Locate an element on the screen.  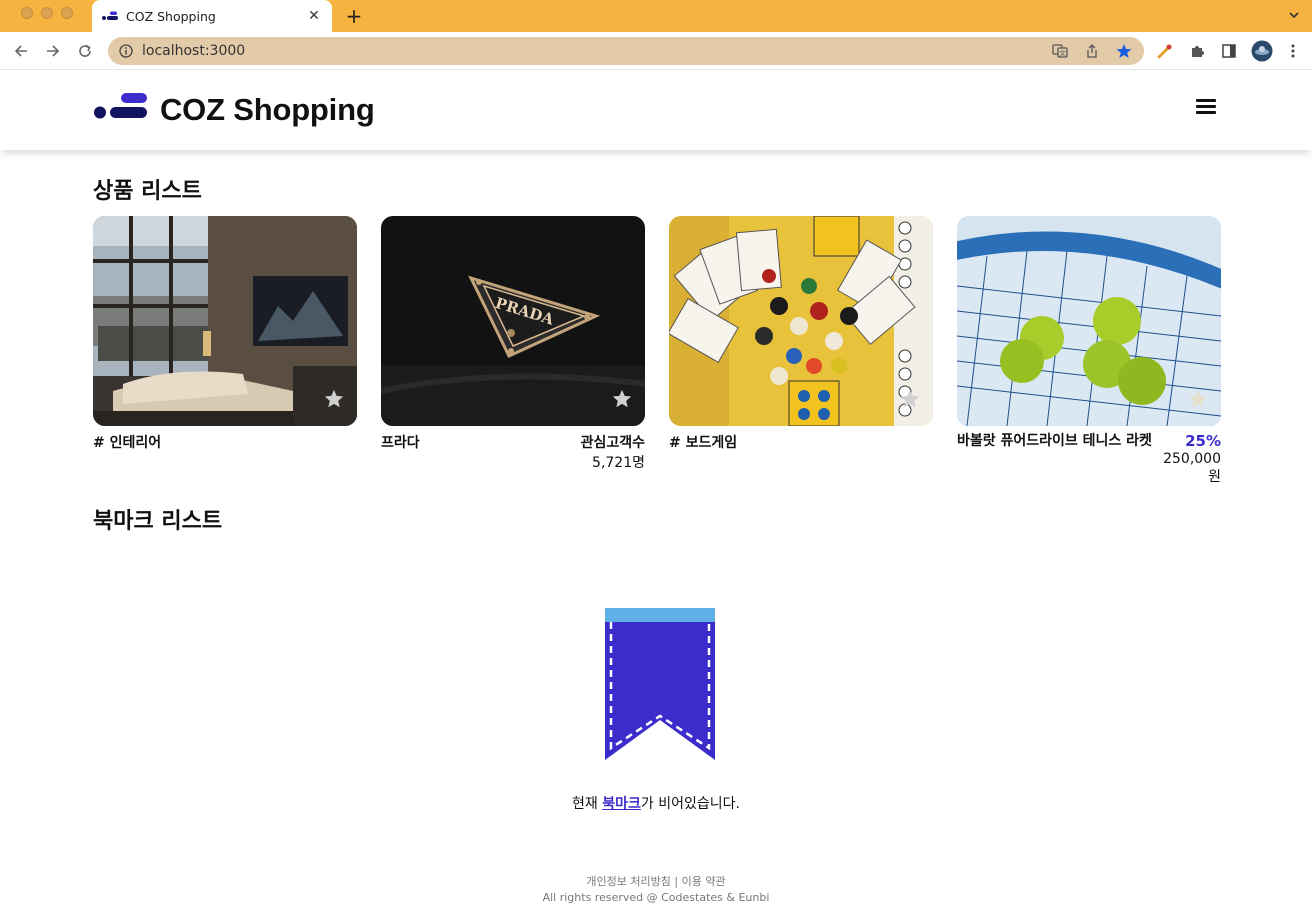
product-card-boardgame: # 보드게임 is located at coordinates (801, 334).